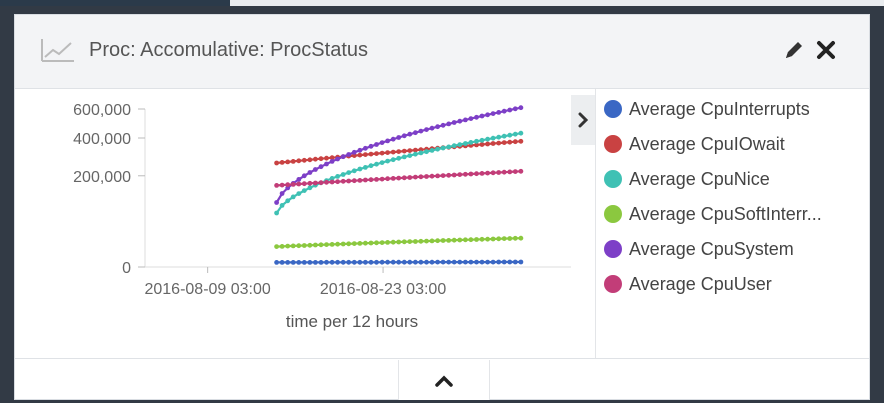 The image size is (884, 403). Describe the element at coordinates (583, 120) in the screenshot. I see `chevron-right-icon` at that location.